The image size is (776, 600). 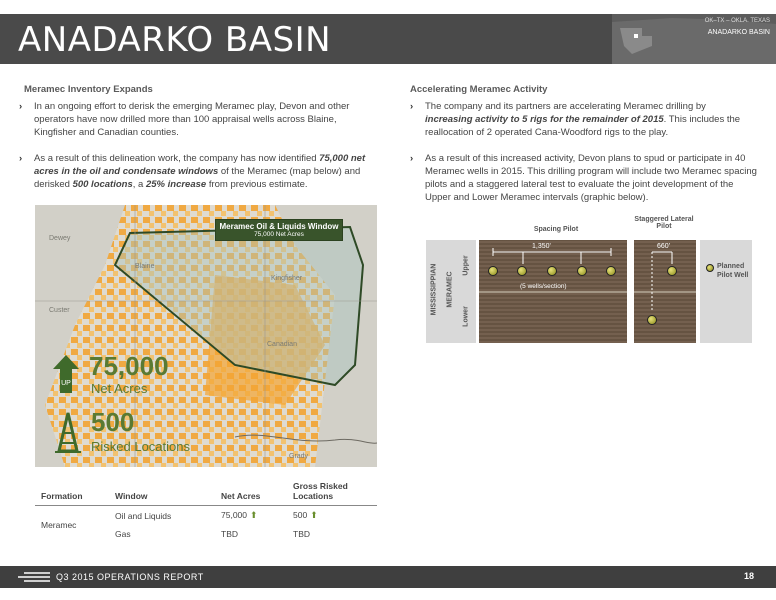 I want to click on text-run: from previous estimate., so click(x=257, y=184).